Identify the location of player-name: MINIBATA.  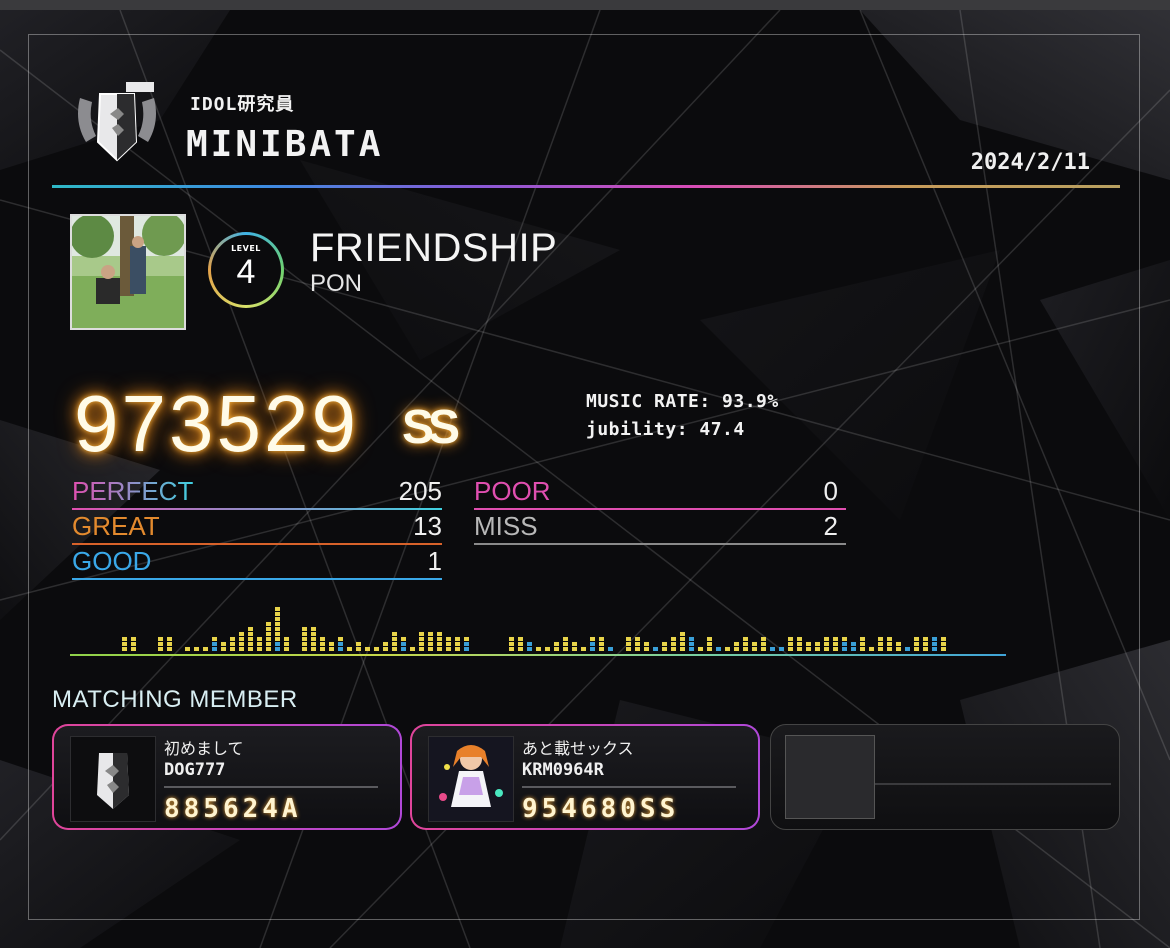
(285, 144).